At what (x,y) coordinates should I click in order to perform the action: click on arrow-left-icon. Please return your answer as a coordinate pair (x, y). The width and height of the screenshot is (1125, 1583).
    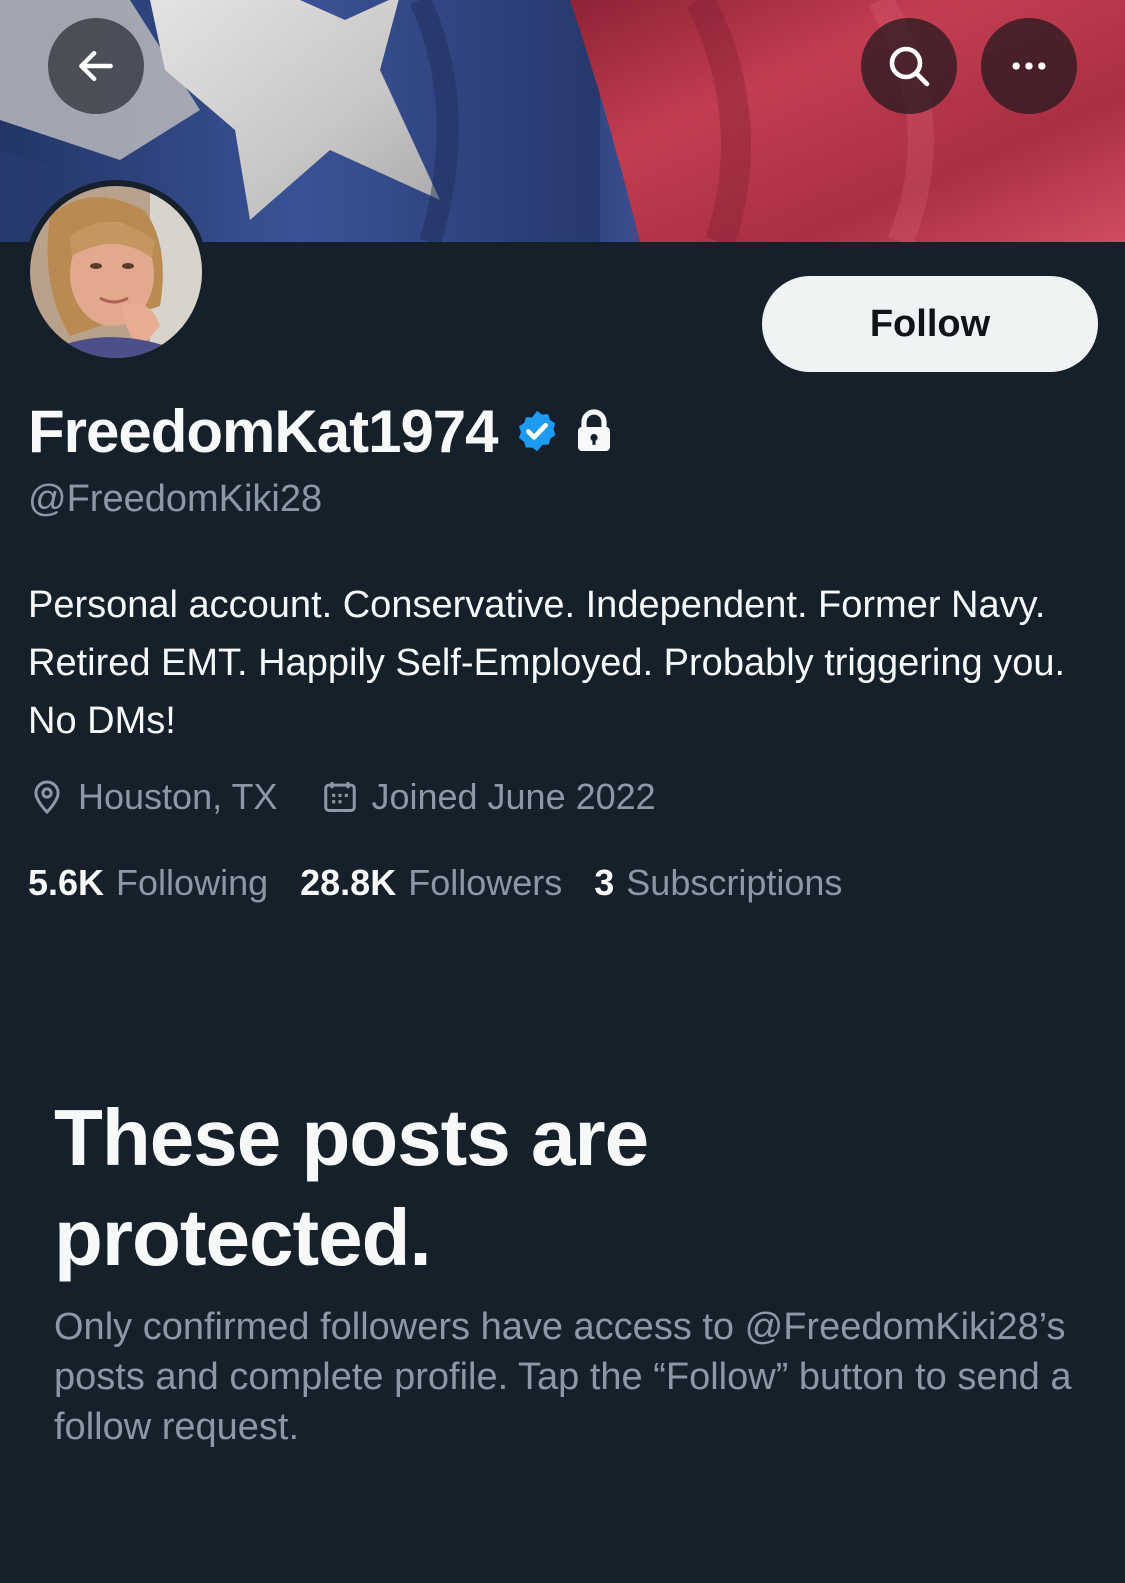
    Looking at the image, I should click on (96, 66).